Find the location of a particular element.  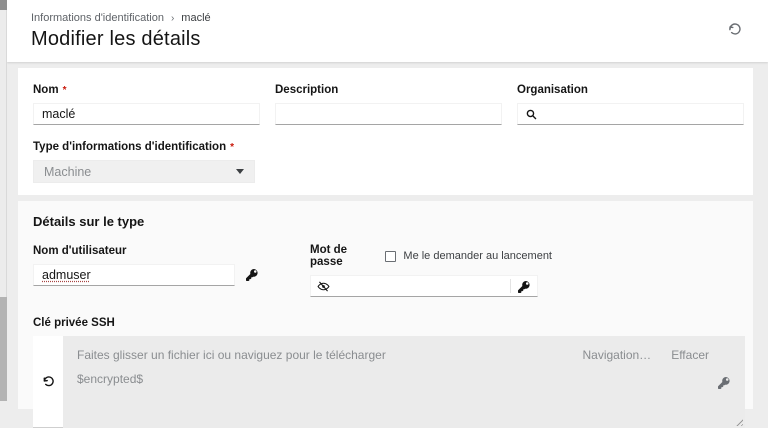

clear-button: Effacer is located at coordinates (690, 355).